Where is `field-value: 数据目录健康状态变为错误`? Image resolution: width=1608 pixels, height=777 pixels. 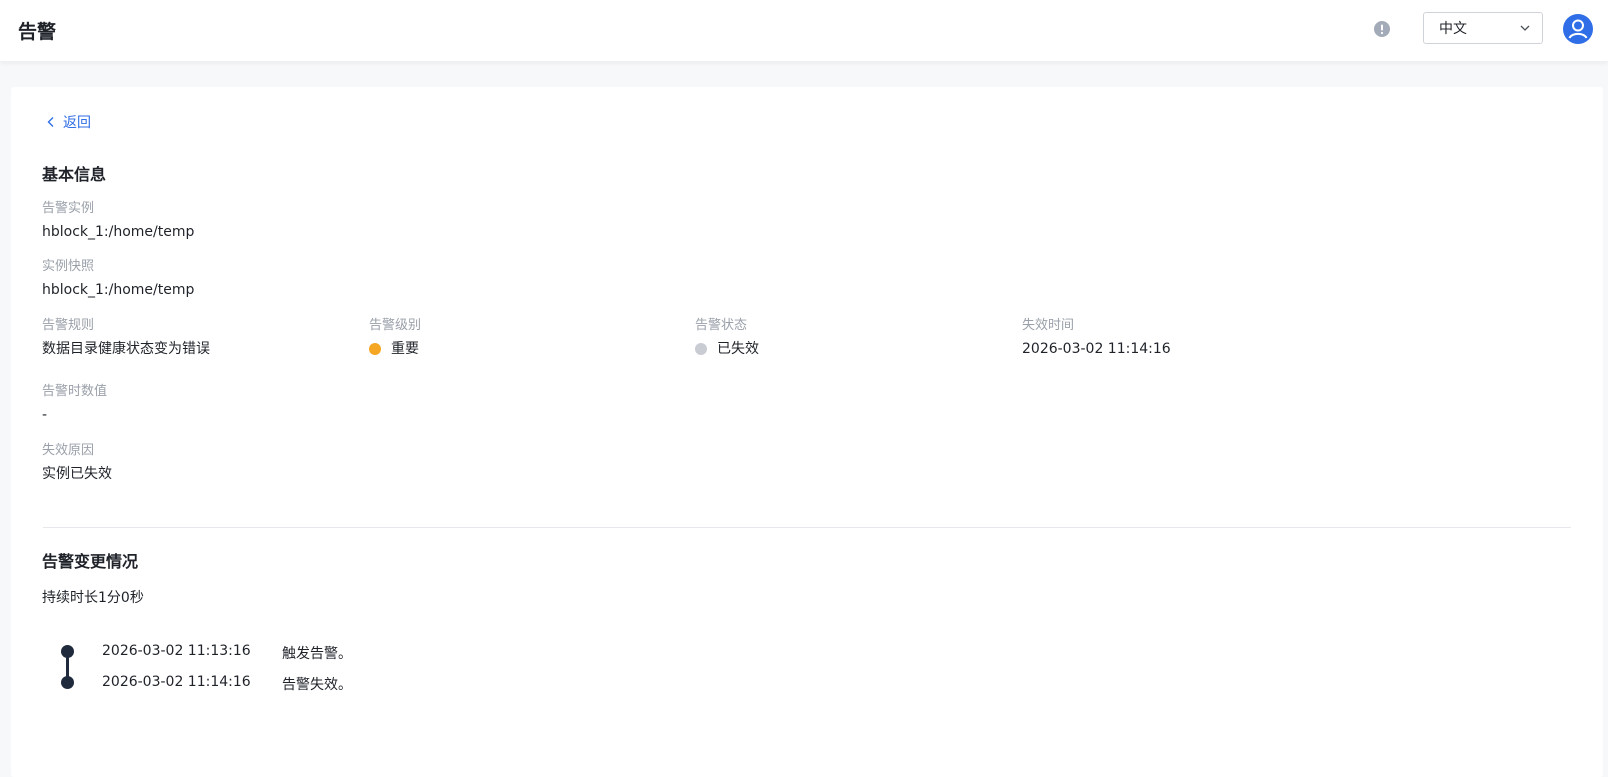 field-value: 数据目录健康状态变为错误 is located at coordinates (126, 349).